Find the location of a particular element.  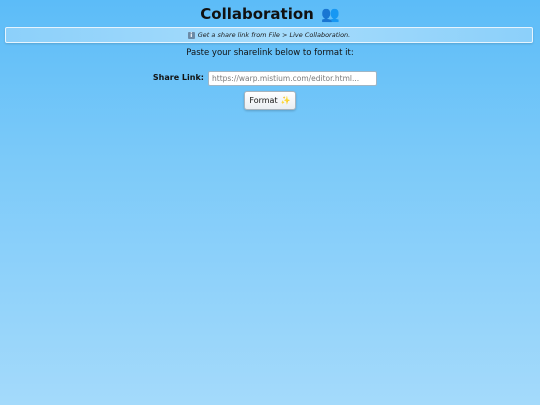

sparkles-icon: ✨ is located at coordinates (285, 100).